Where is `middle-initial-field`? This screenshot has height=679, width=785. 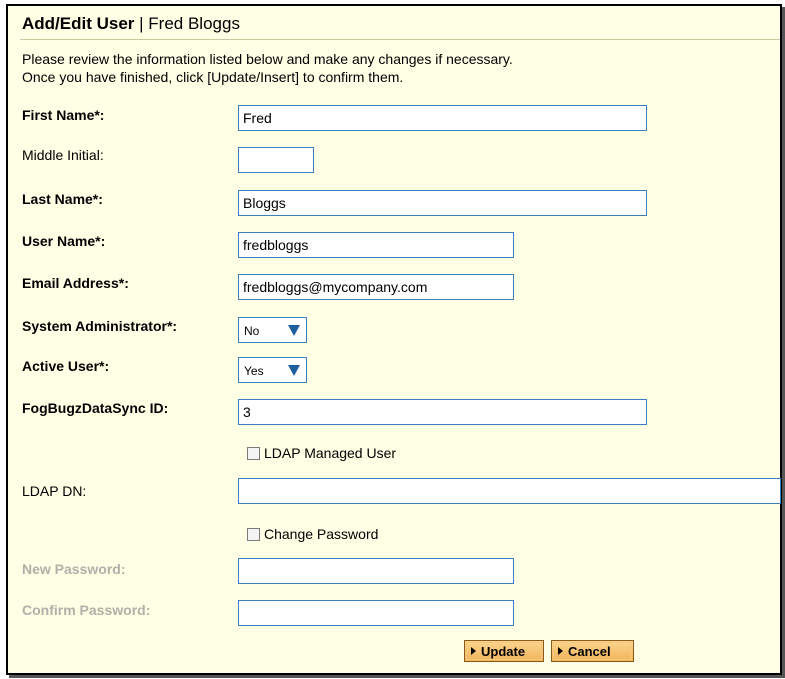
middle-initial-field is located at coordinates (276, 160).